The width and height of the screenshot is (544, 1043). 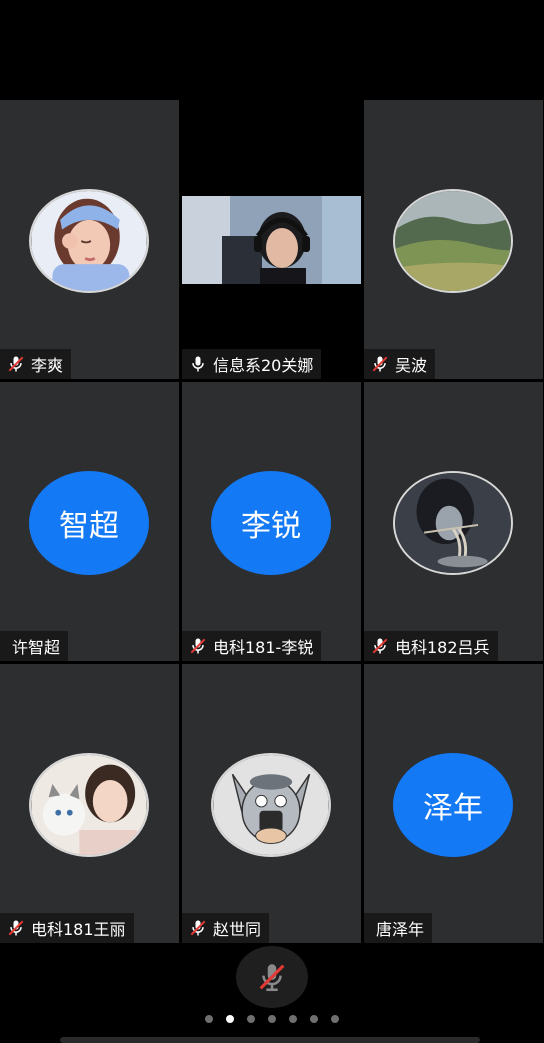 I want to click on participant-name: 唐泽年, so click(x=400, y=929).